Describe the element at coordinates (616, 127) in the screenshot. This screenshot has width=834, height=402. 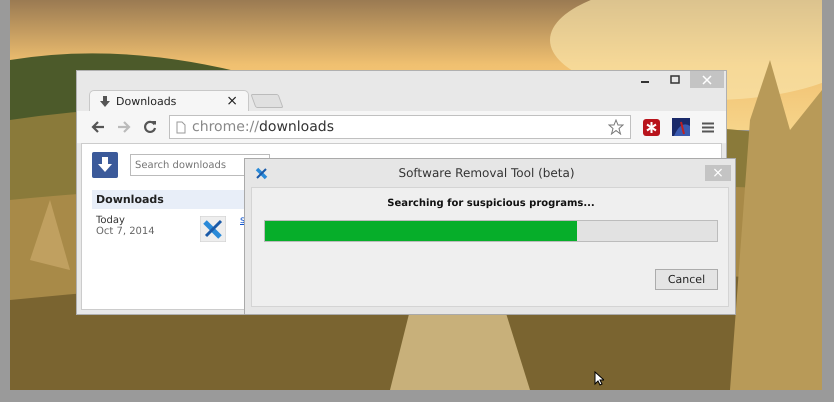
I see `star-icon` at that location.